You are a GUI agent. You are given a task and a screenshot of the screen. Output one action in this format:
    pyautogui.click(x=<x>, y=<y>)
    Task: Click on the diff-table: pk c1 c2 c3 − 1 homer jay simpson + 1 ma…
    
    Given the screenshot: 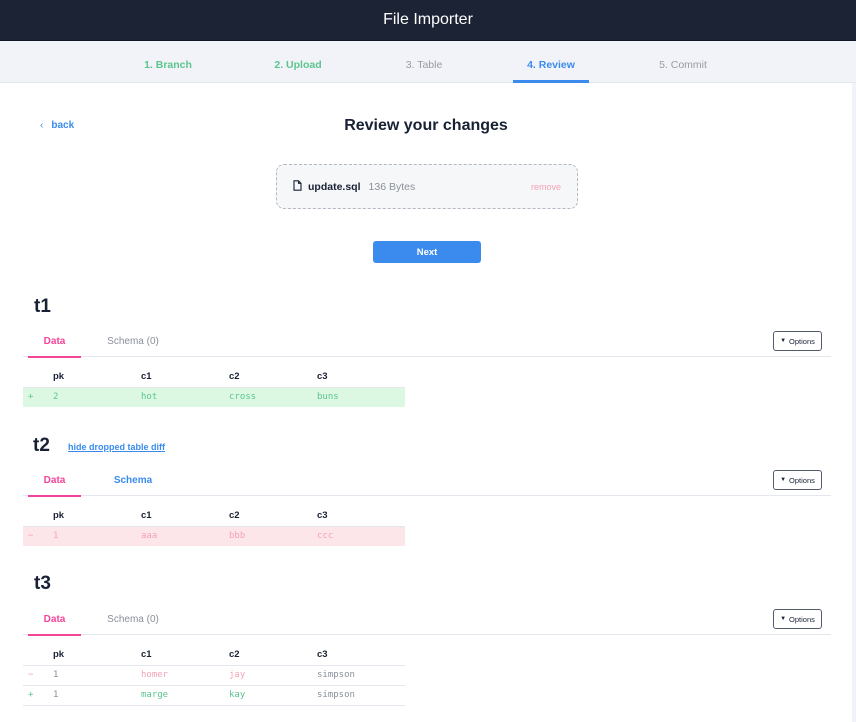 What is the action you would take?
    pyautogui.click(x=214, y=675)
    